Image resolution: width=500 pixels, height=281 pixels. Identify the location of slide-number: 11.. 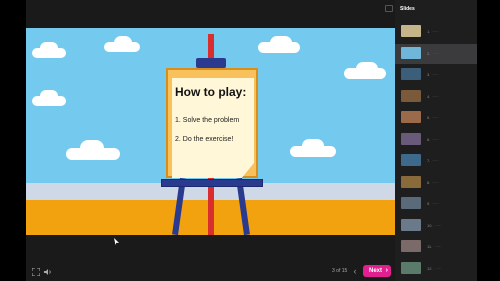
(430, 246).